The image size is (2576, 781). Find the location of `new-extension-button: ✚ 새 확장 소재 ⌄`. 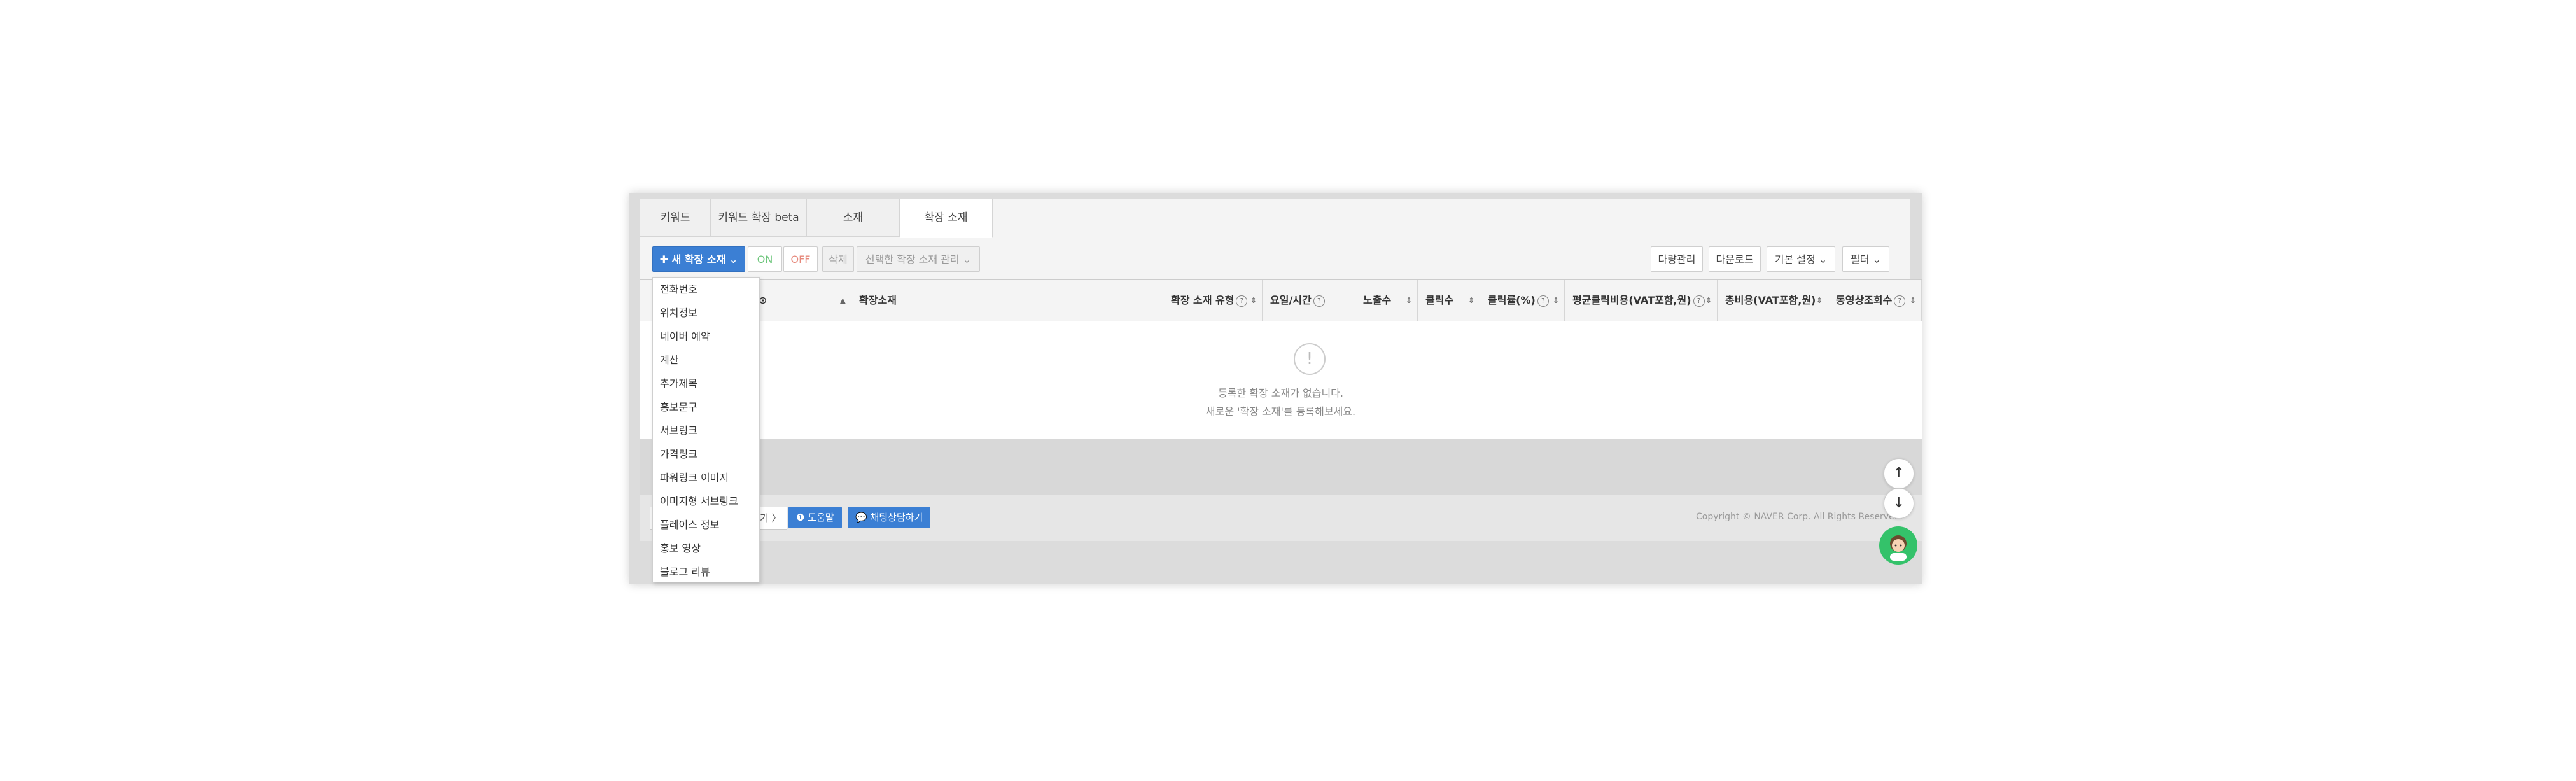

new-extension-button: ✚ 새 확장 소재 ⌄ is located at coordinates (698, 259).